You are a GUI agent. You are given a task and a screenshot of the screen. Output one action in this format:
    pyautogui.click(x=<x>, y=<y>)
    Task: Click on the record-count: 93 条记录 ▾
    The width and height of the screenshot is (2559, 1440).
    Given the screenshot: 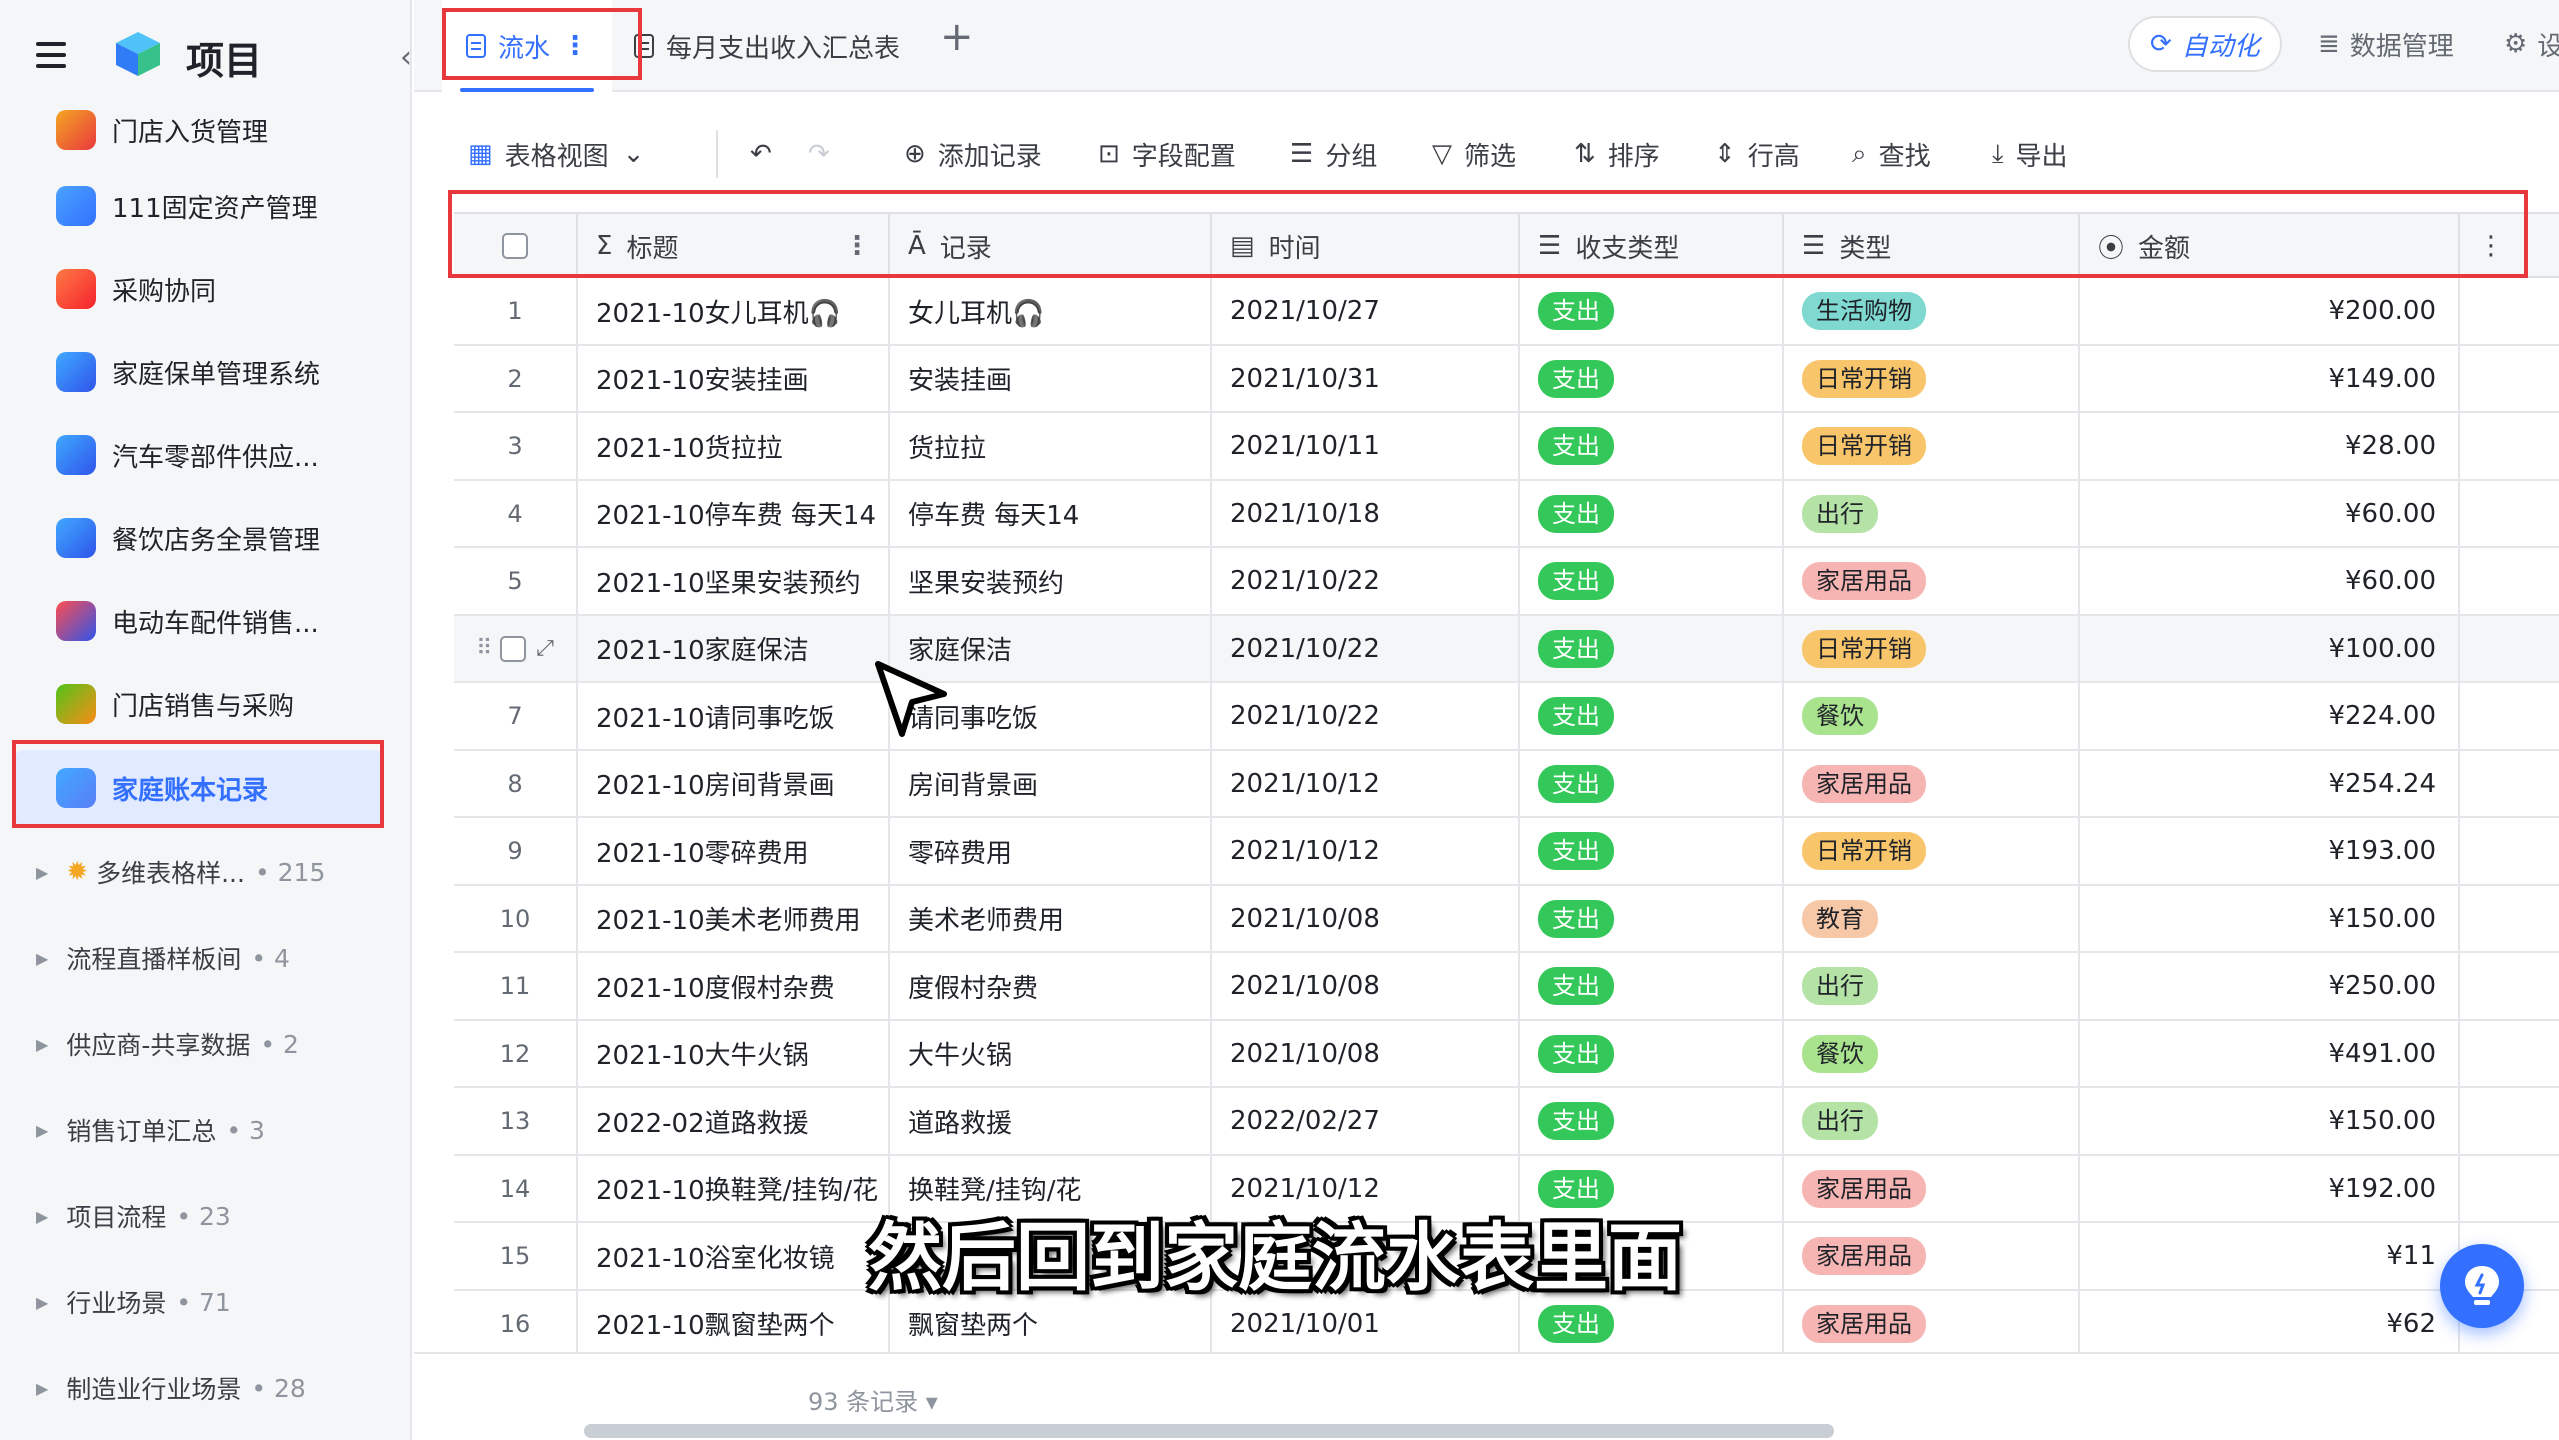 What is the action you would take?
    pyautogui.click(x=873, y=1399)
    